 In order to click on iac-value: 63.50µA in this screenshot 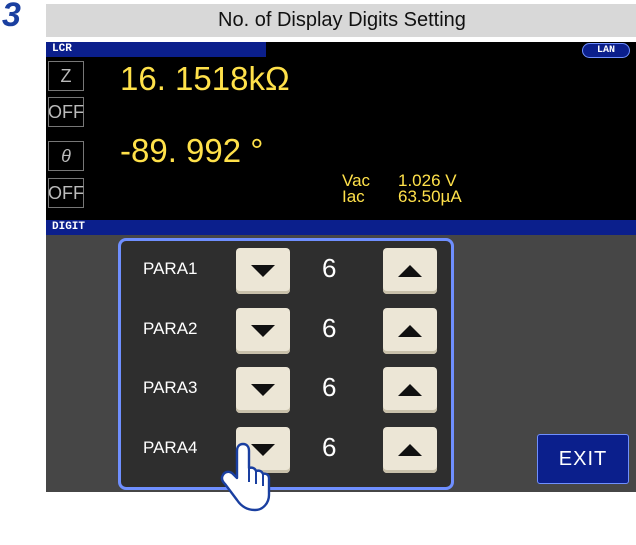, I will do `click(430, 196)`.